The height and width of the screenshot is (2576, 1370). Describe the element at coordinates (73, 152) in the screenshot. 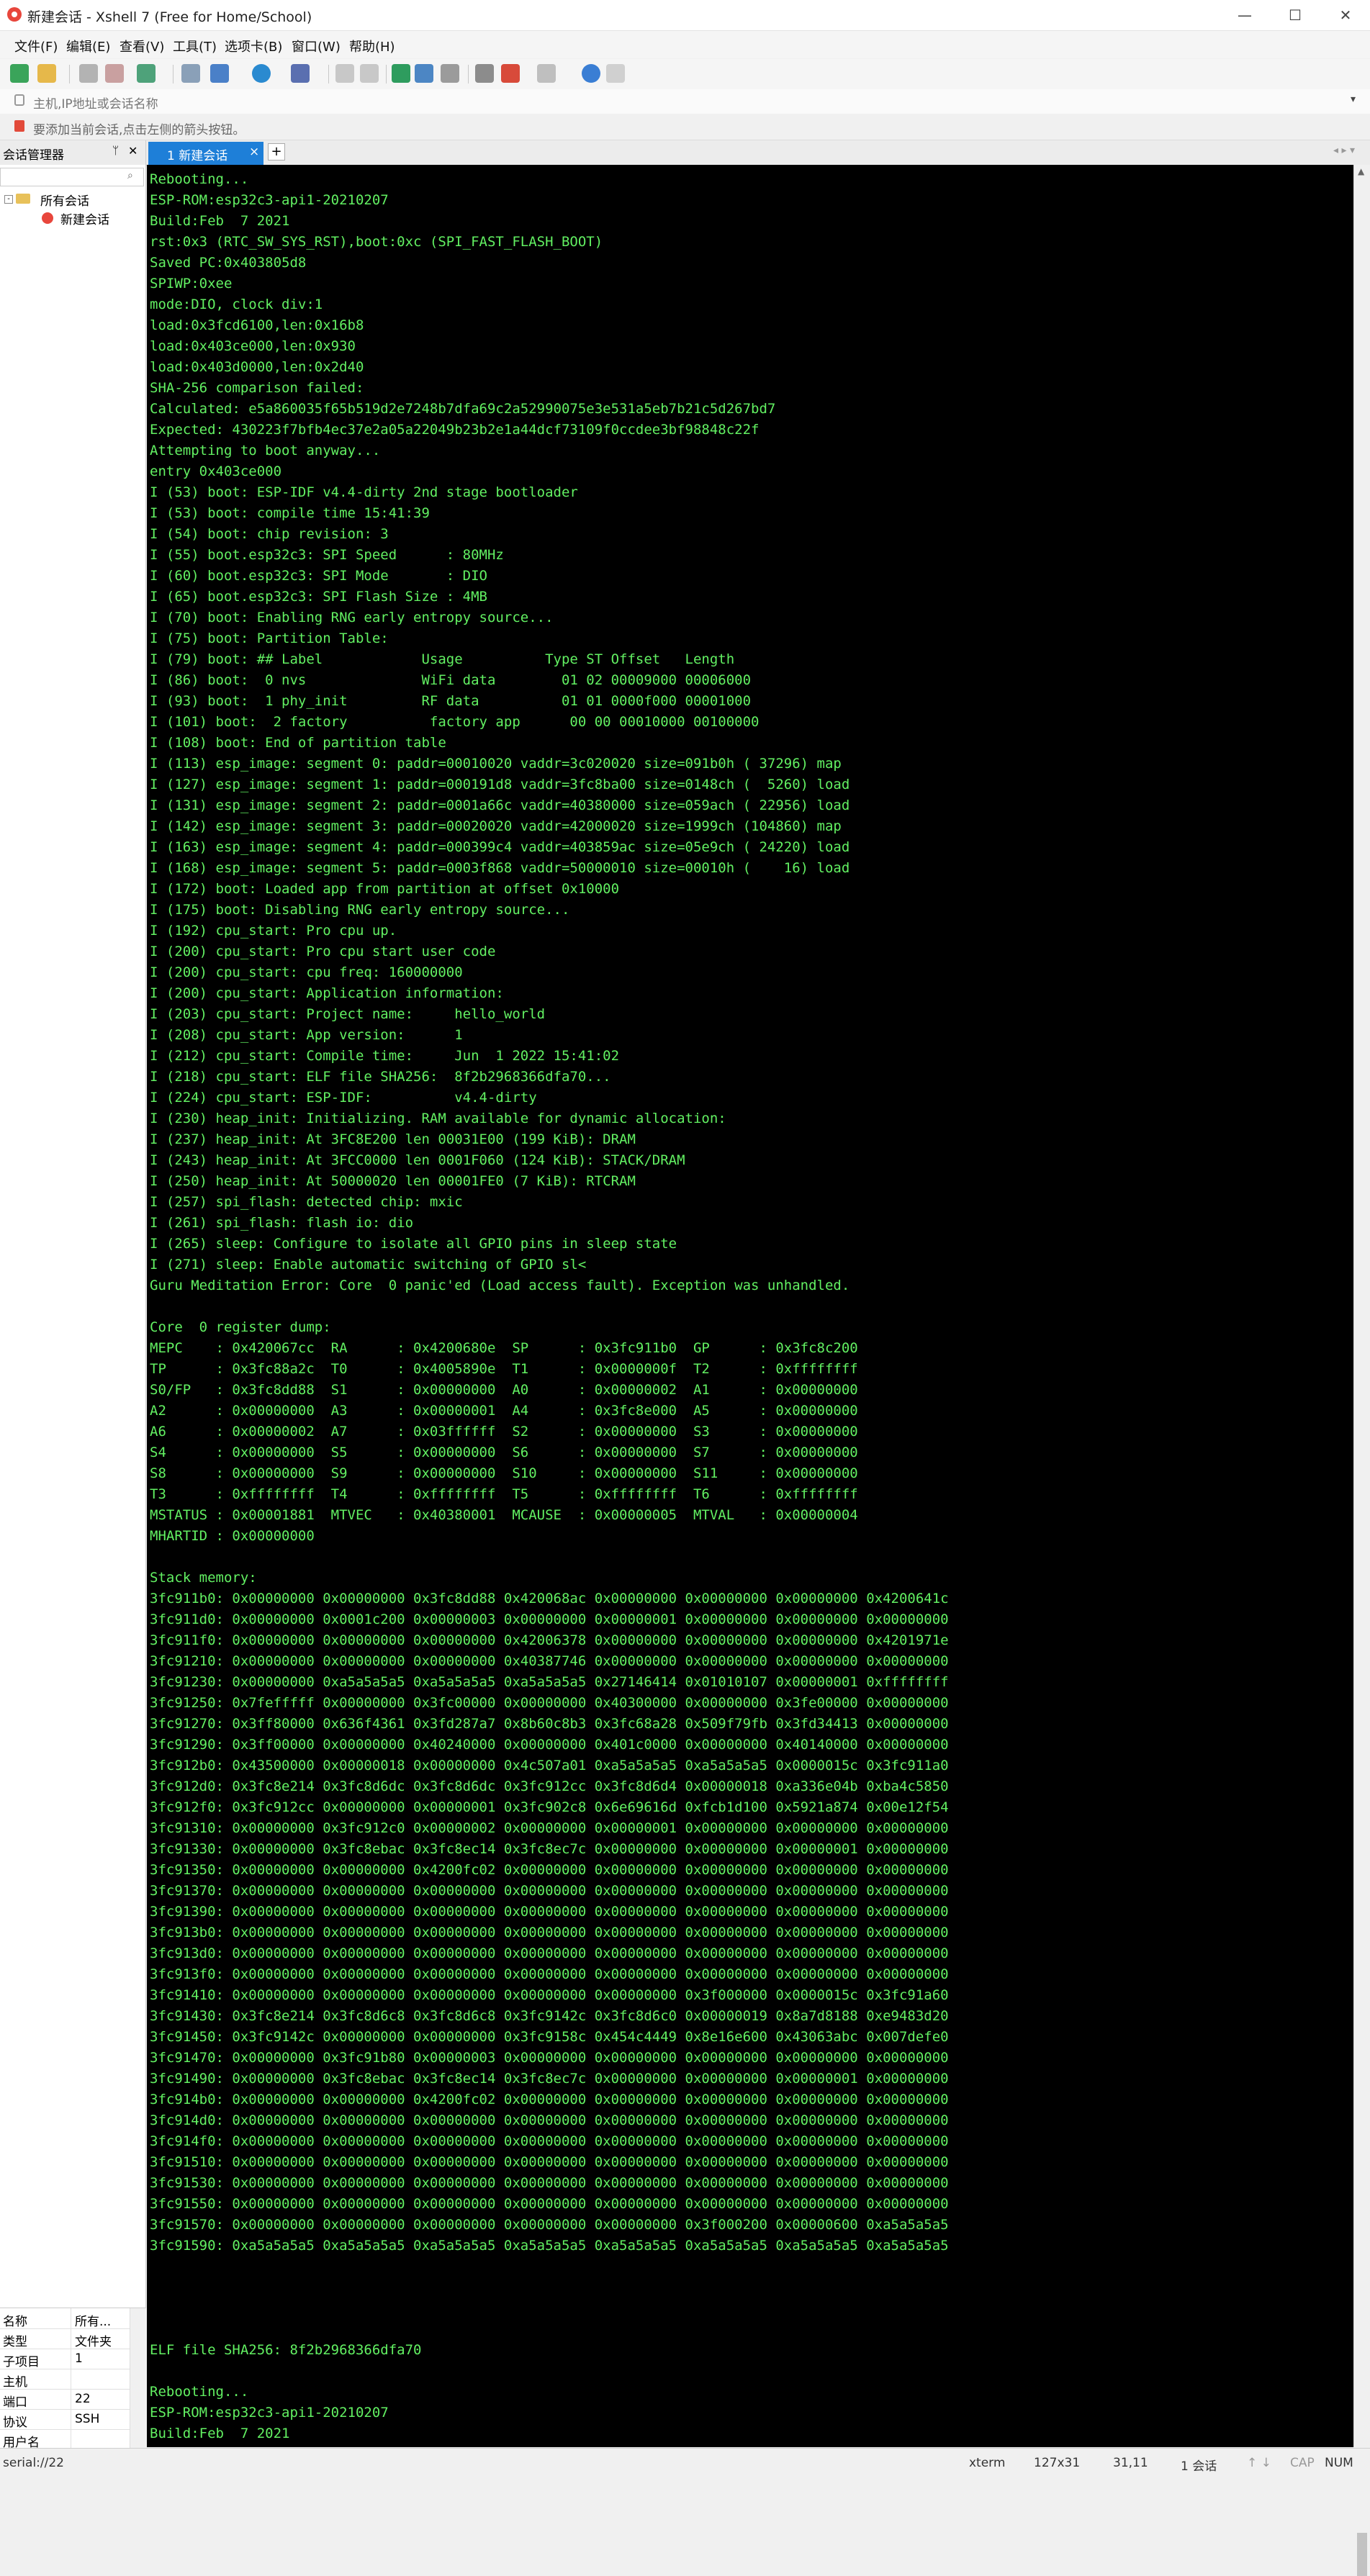

I see `session-manager-header: 会话管理器 ᛘ ✕` at that location.